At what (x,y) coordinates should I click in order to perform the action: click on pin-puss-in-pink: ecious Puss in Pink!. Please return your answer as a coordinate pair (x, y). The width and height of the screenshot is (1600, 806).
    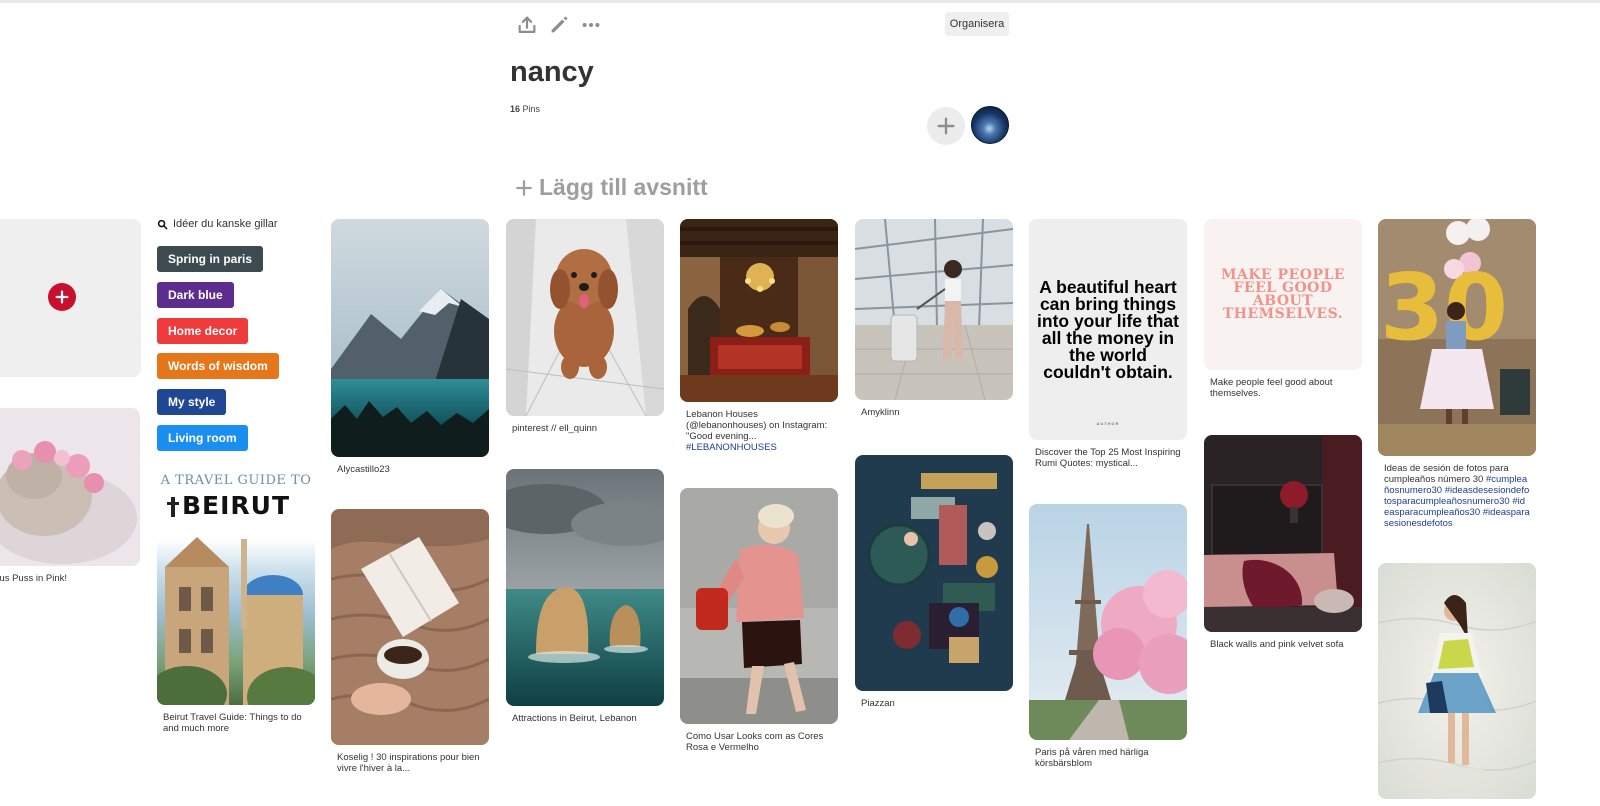
    Looking at the image, I should click on (70, 496).